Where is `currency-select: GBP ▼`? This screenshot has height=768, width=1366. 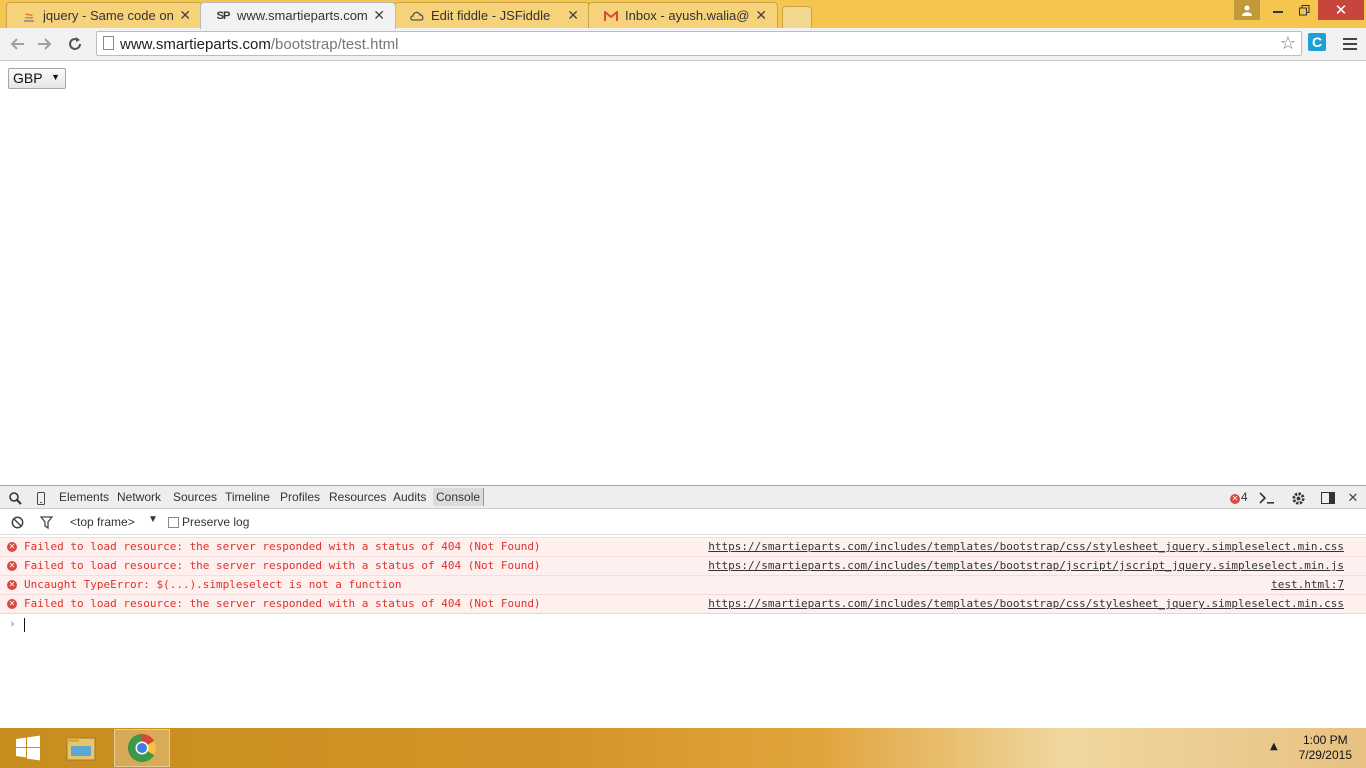
currency-select: GBP ▼ is located at coordinates (37, 78).